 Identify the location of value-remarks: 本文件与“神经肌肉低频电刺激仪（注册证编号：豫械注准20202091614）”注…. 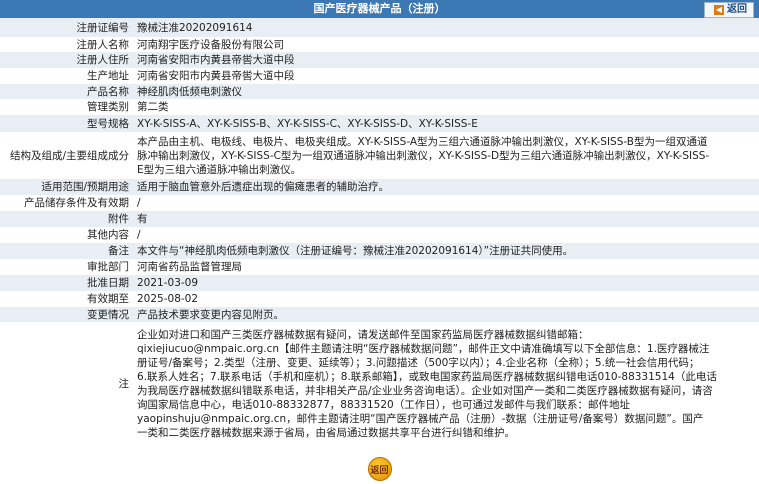
(446, 251).